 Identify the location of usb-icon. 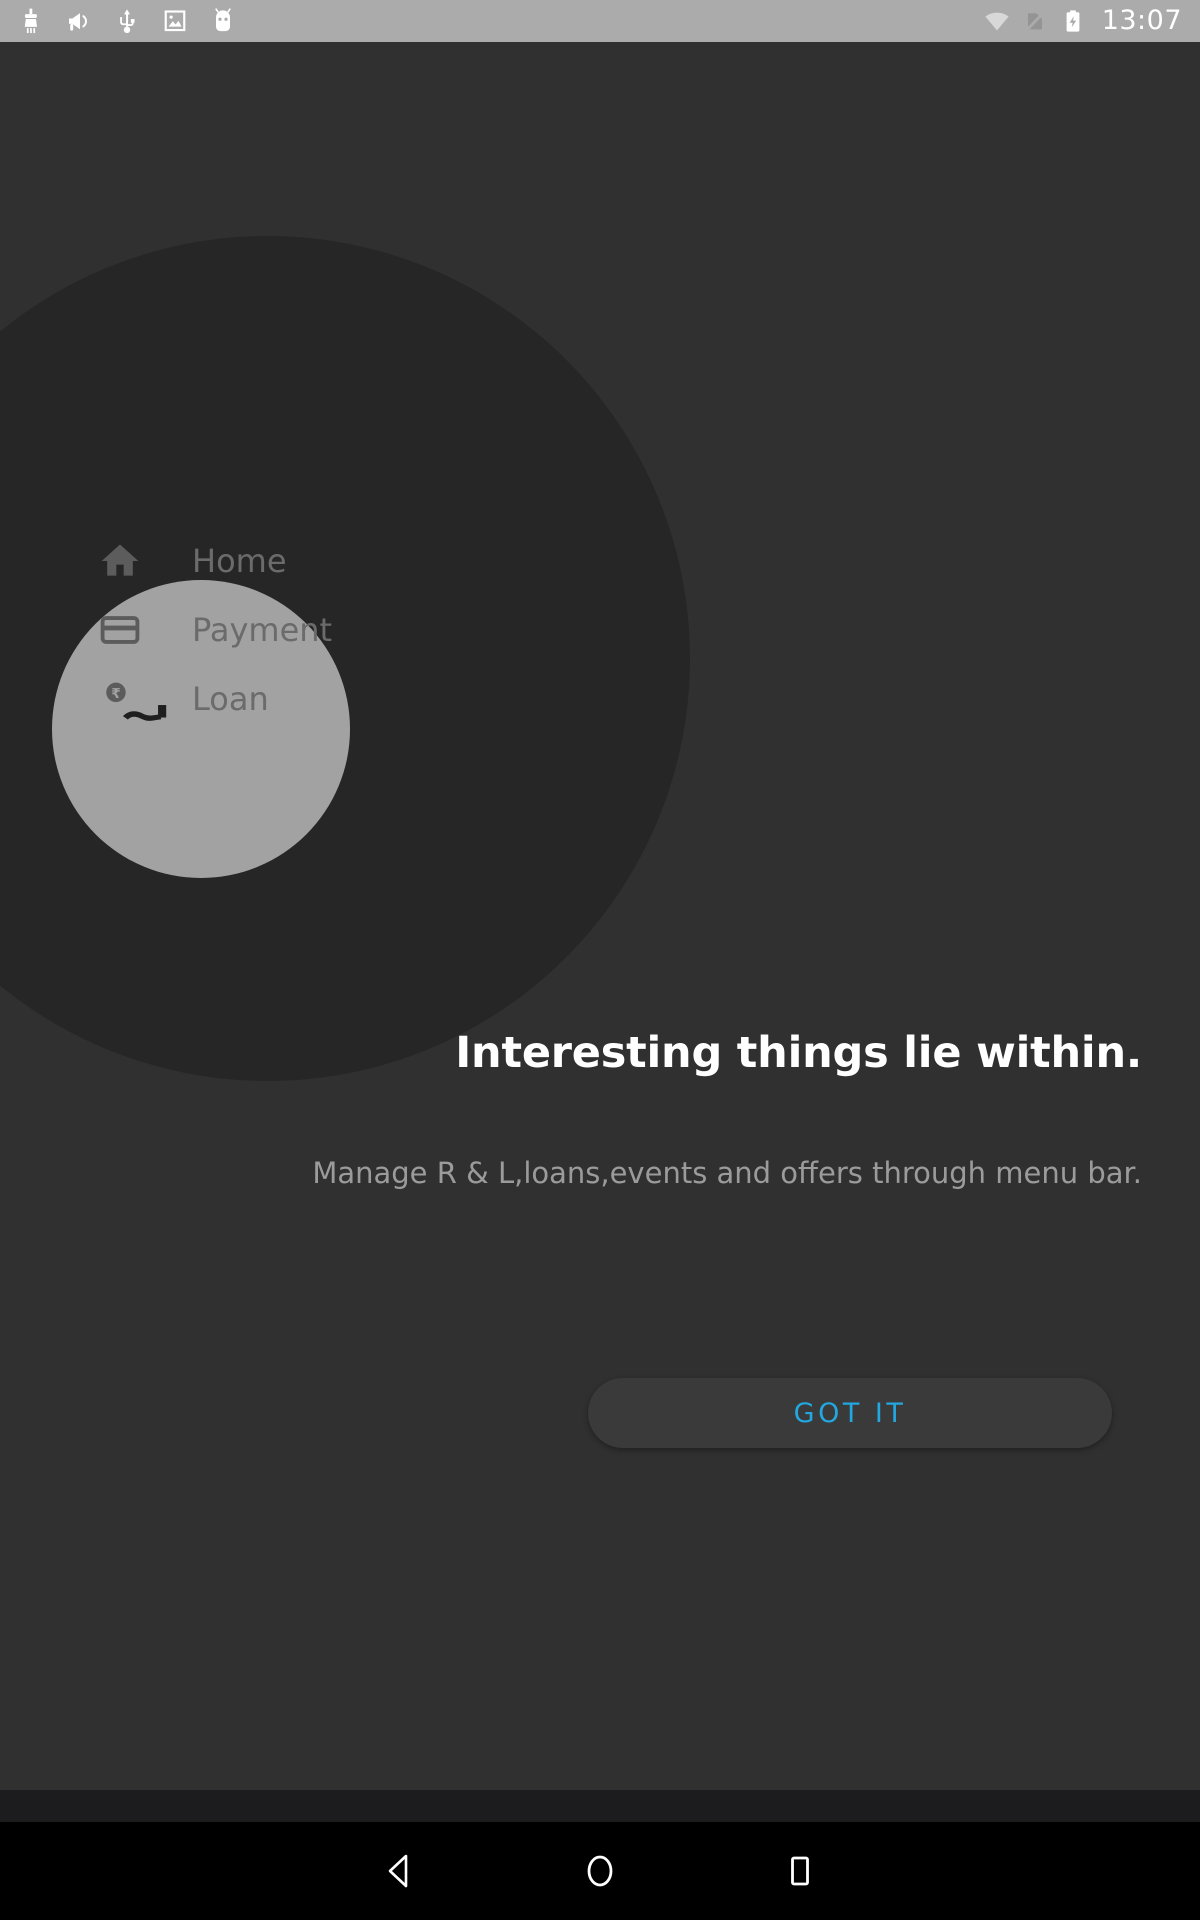
(127, 21).